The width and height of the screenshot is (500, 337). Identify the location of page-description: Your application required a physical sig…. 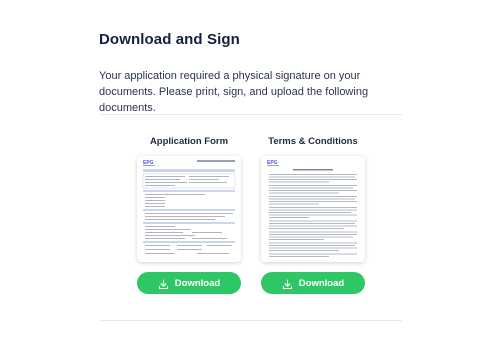
(234, 92).